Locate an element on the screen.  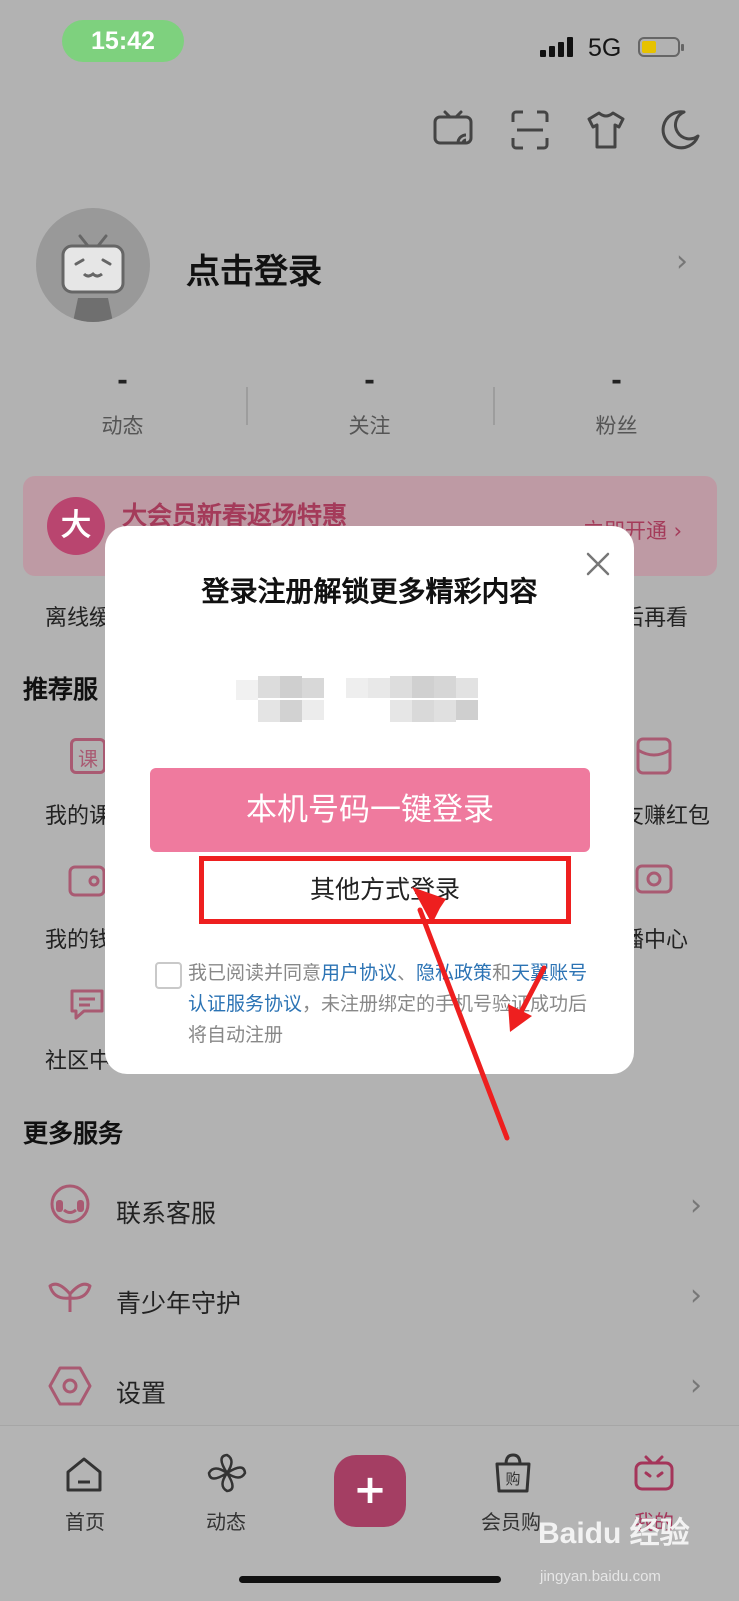
dynamic-pinwheel-icon is located at coordinates (227, 1473).